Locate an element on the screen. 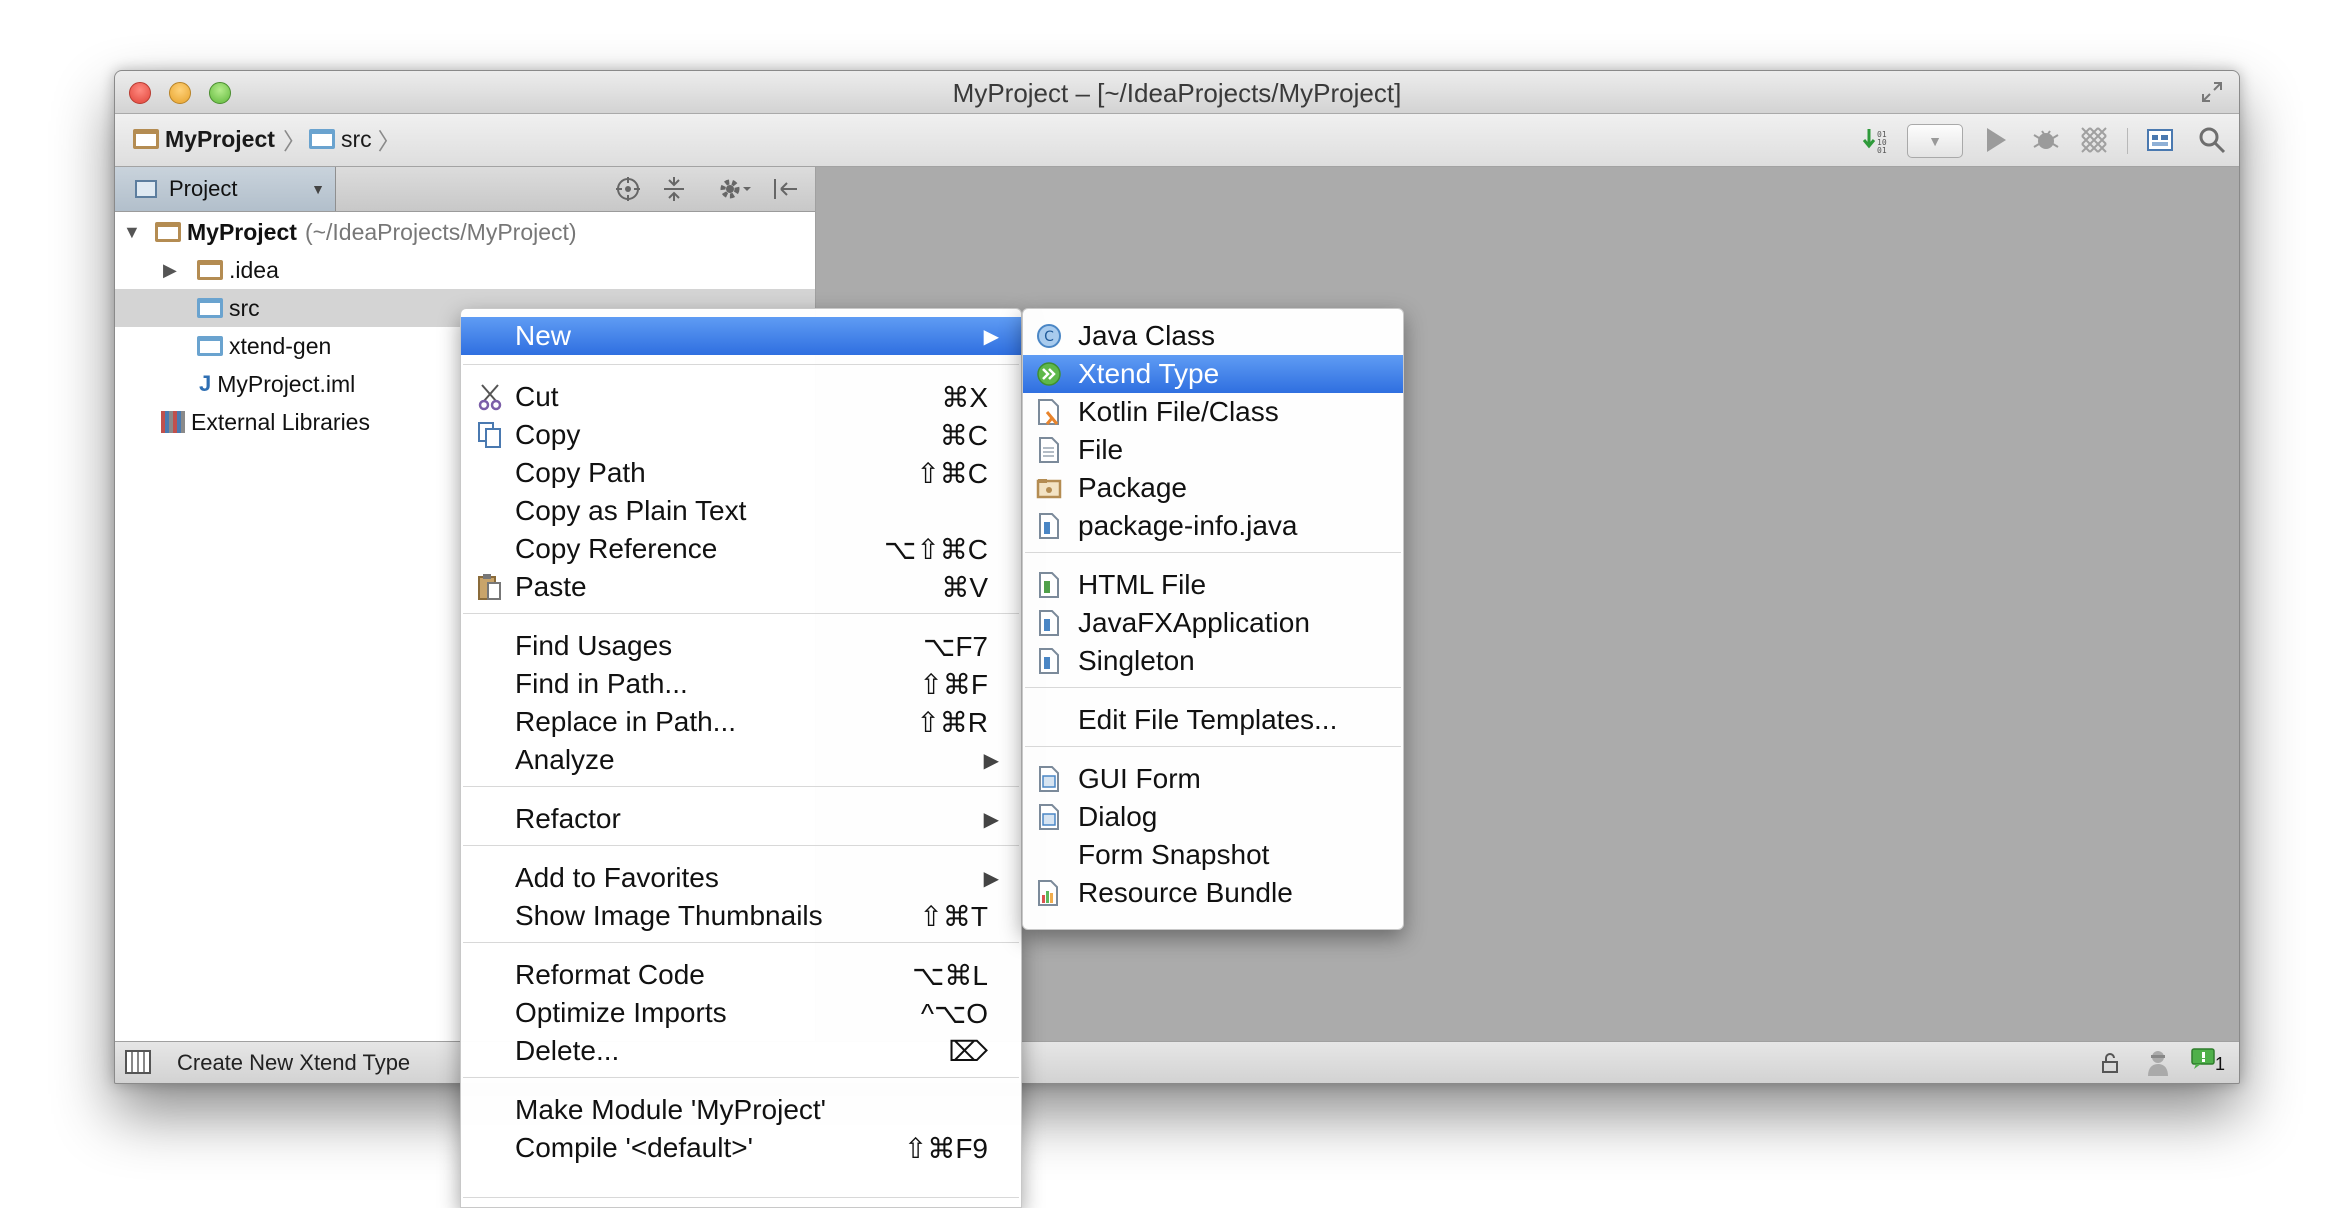  submenu-item-file: File is located at coordinates (1213, 450).